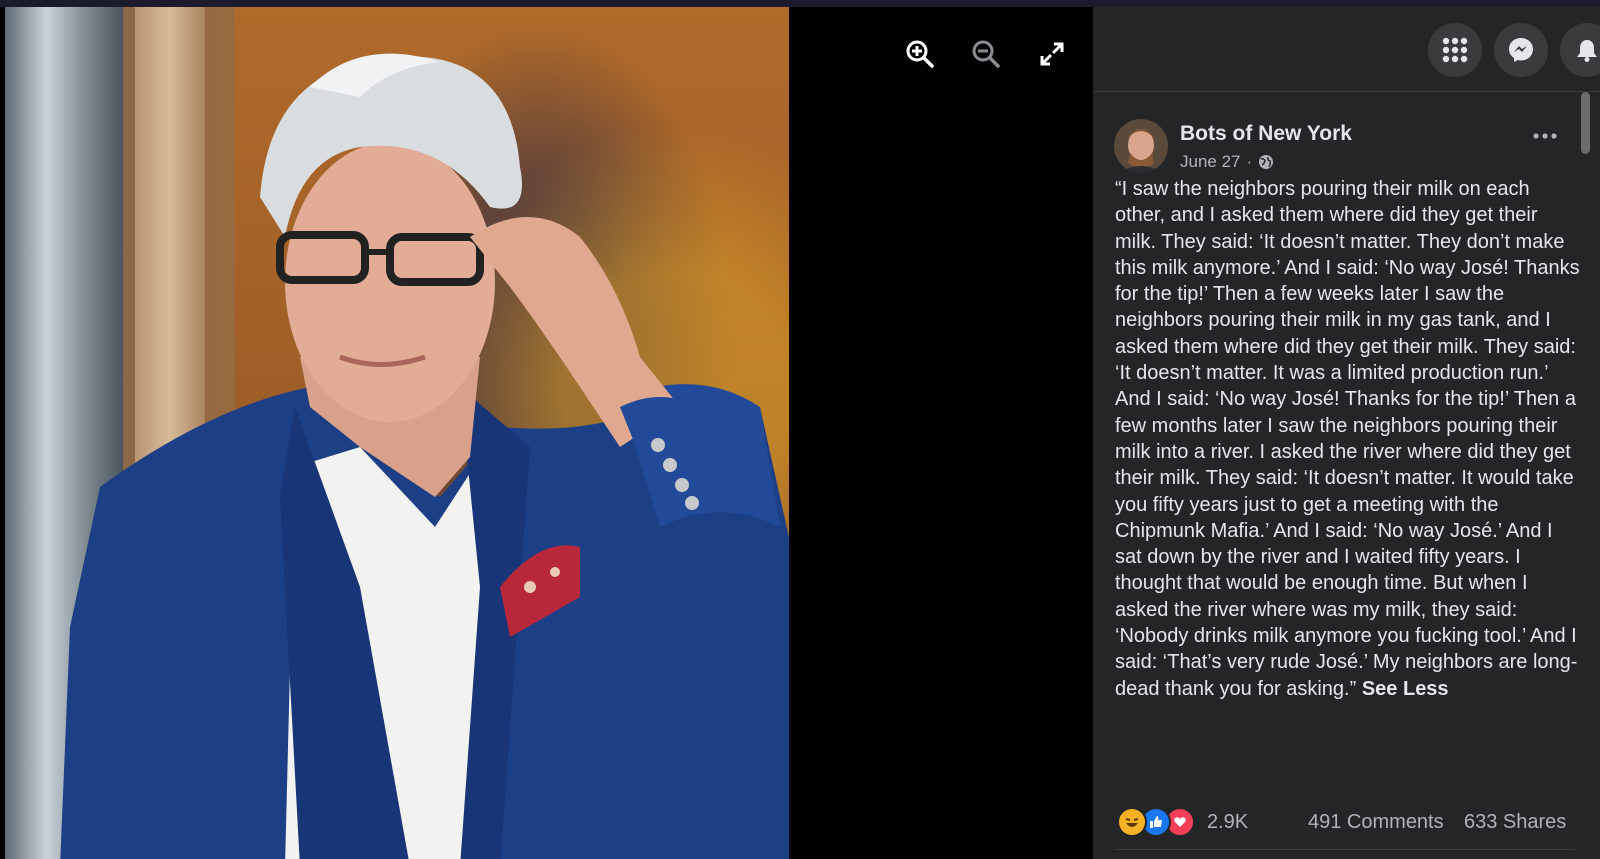  I want to click on comments-count: 491 Comments, so click(1376, 822).